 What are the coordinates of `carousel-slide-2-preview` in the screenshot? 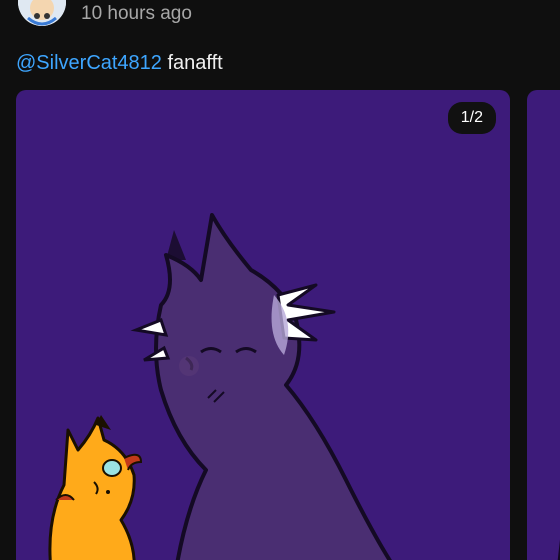 It's located at (543, 325).